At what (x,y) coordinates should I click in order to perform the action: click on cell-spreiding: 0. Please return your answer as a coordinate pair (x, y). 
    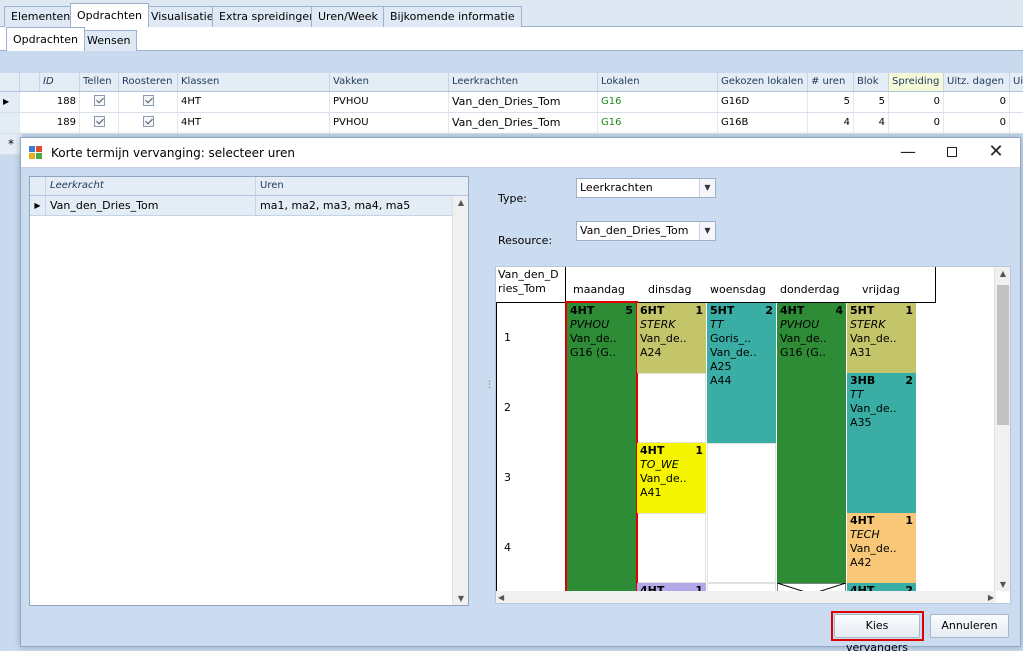
    Looking at the image, I should click on (916, 102).